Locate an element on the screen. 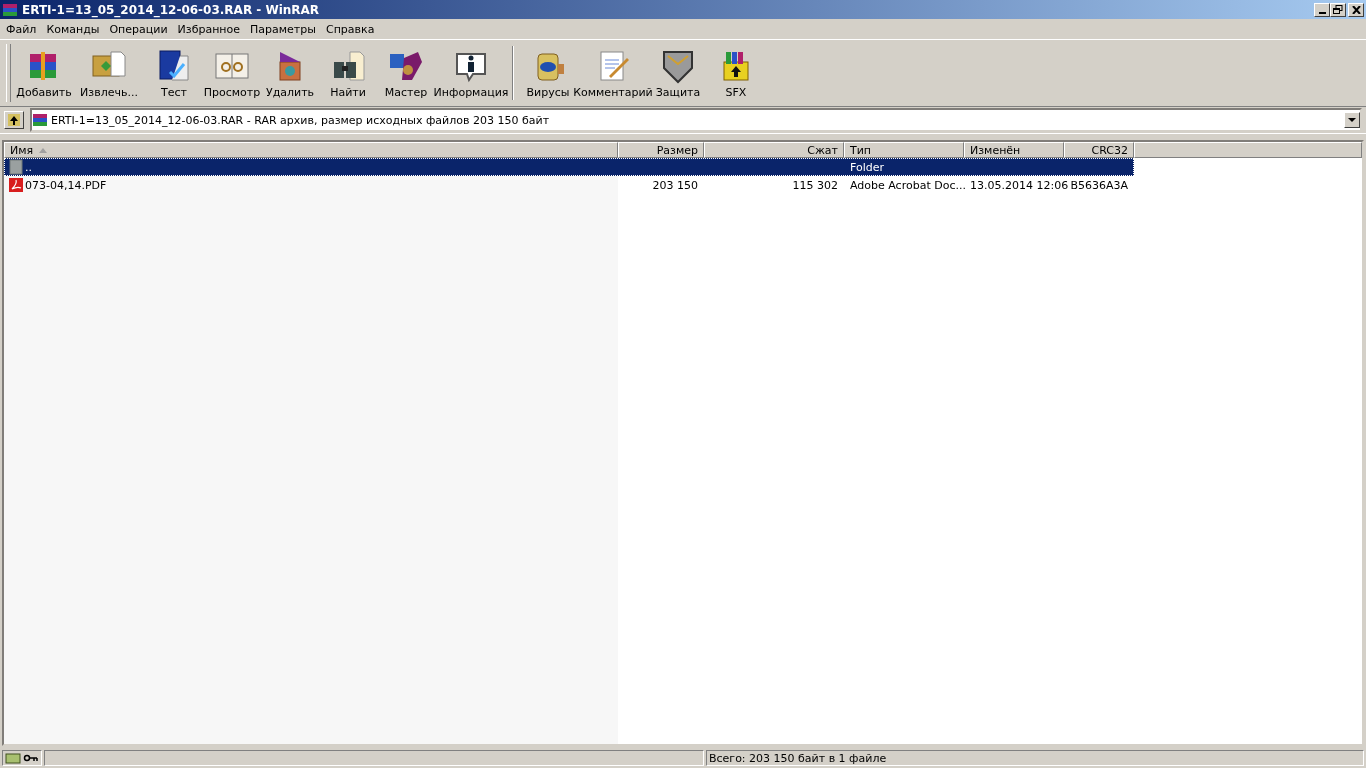  file-name: .. is located at coordinates (28, 167).